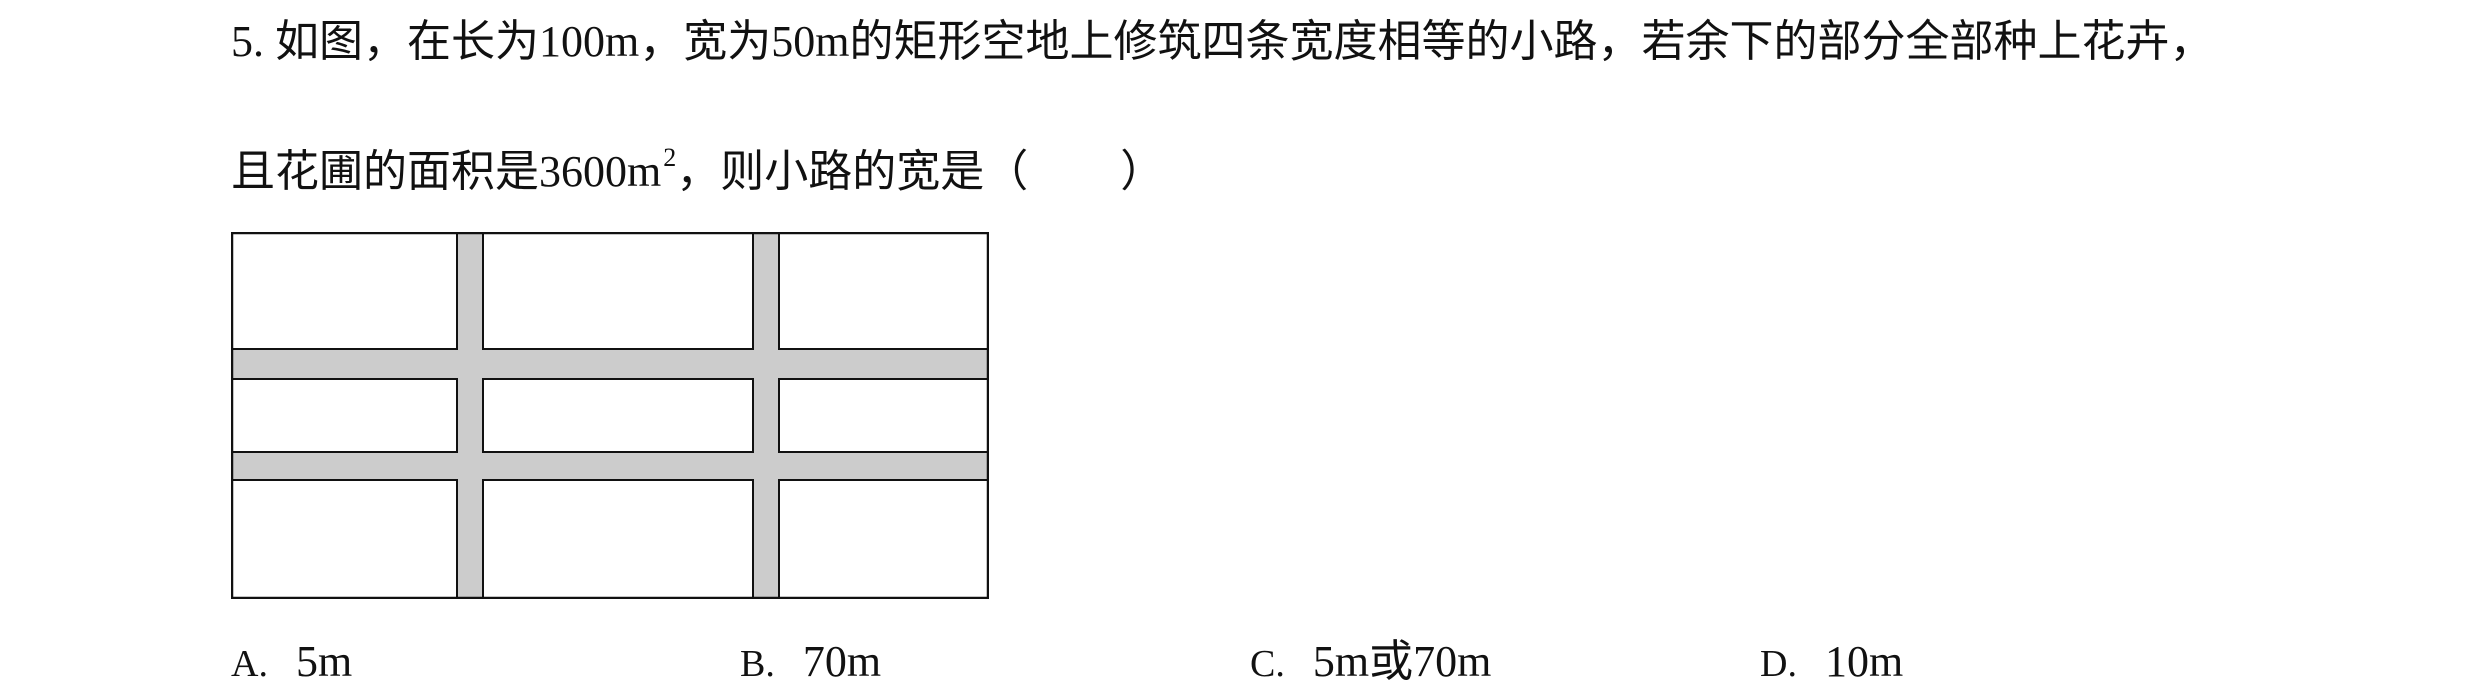 The image size is (2480, 697). What do you see at coordinates (446, 171) in the screenshot?
I see `question-text-line-2: 且花圃的面积是3600m` at bounding box center [446, 171].